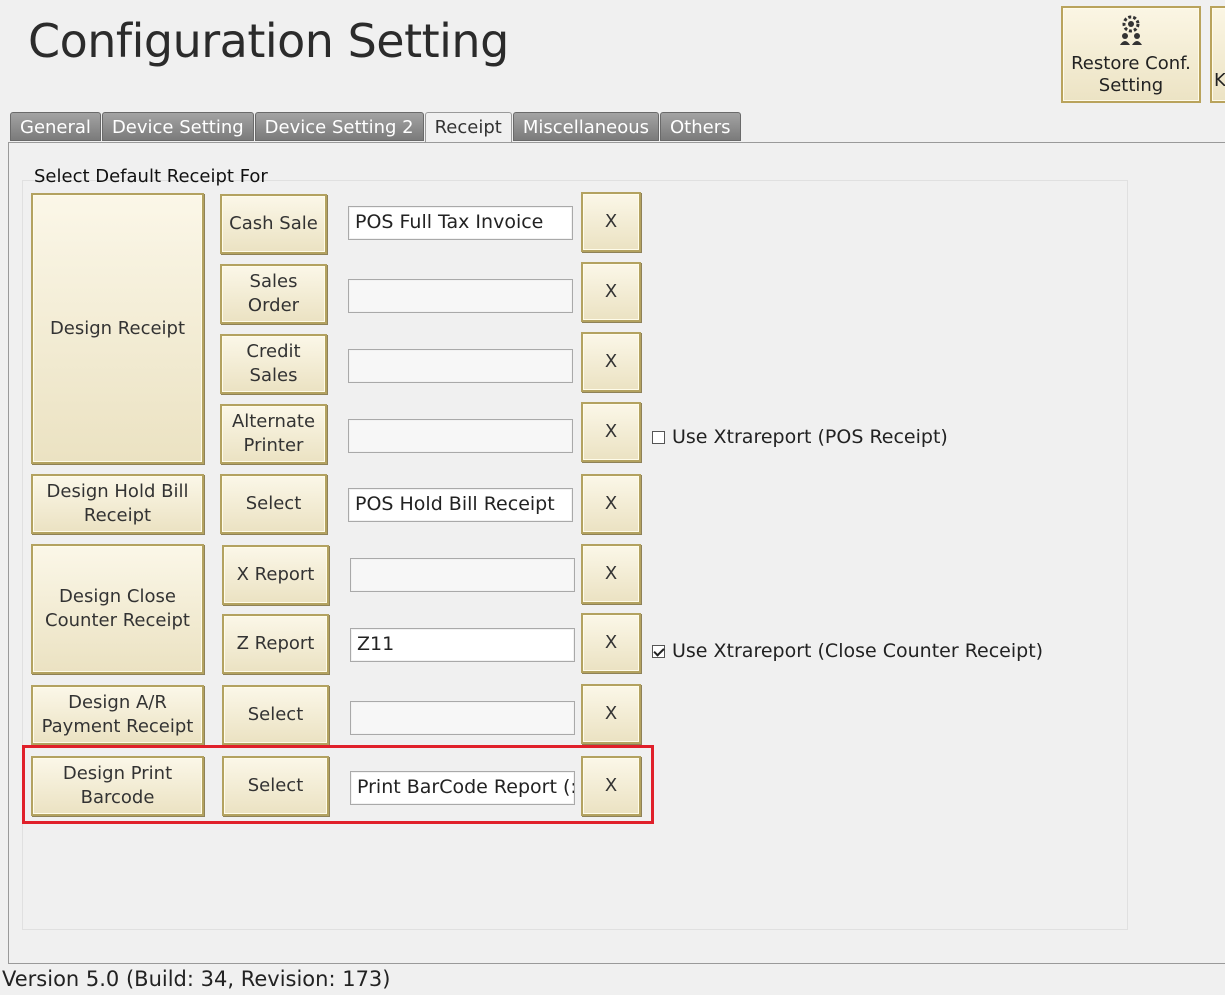 The image size is (1225, 995). I want to click on sales-order-clear-button: X, so click(611, 292).